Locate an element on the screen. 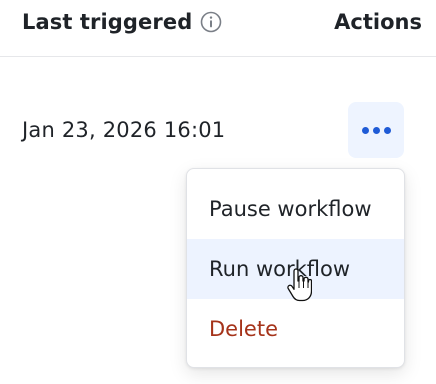  table-header: Last triggered Actions is located at coordinates (218, 28).